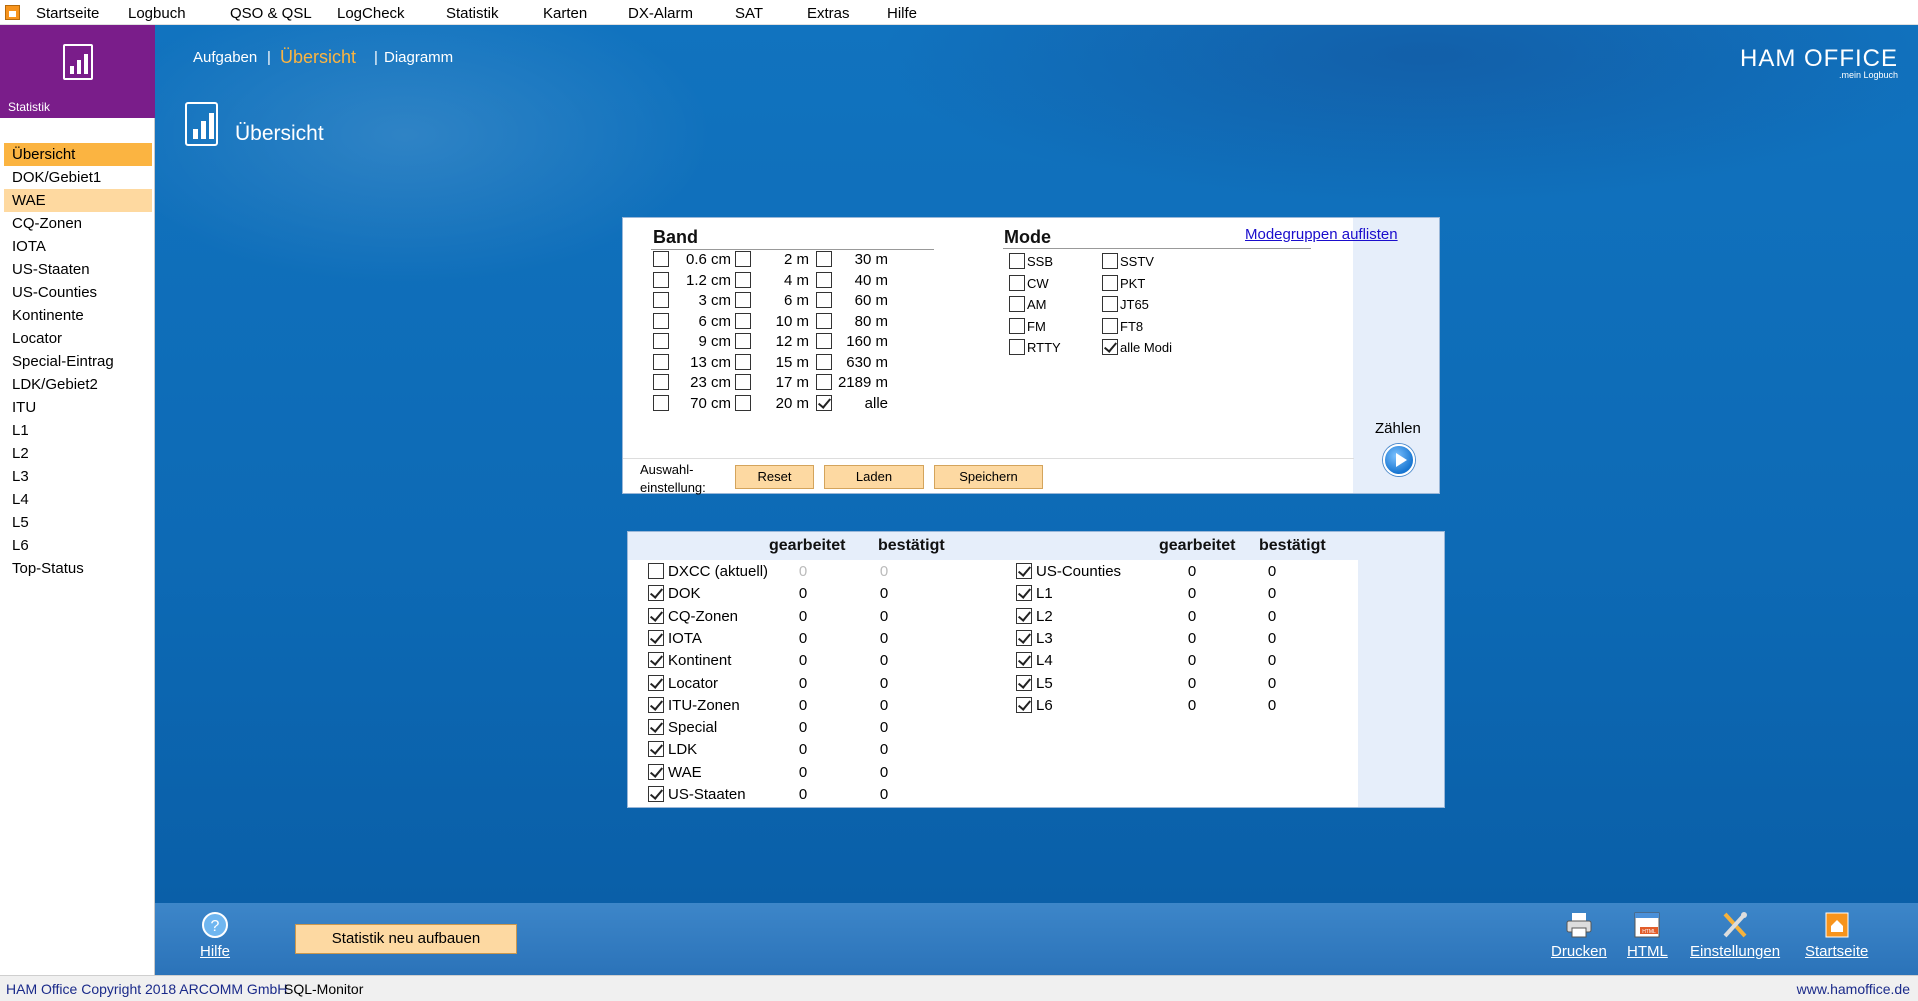  What do you see at coordinates (78, 430) in the screenshot?
I see `sidebar-item-l1: L1` at bounding box center [78, 430].